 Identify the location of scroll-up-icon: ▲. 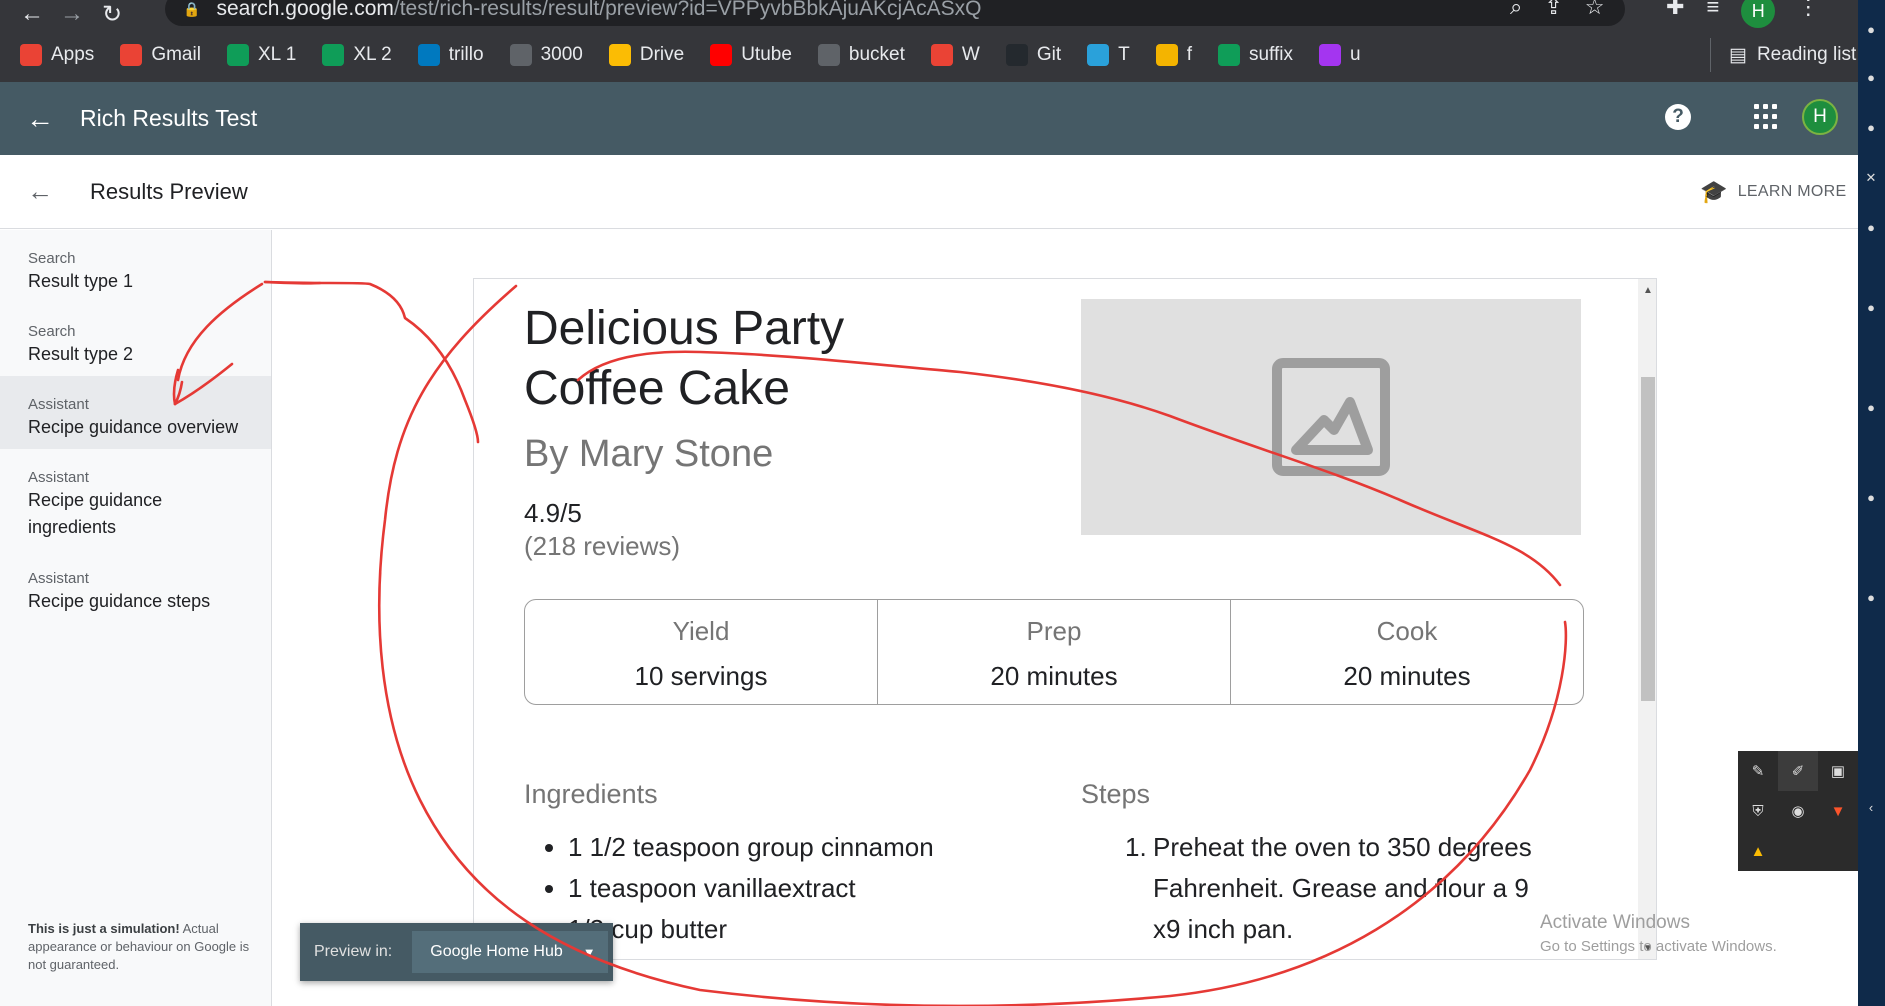
(1648, 290).